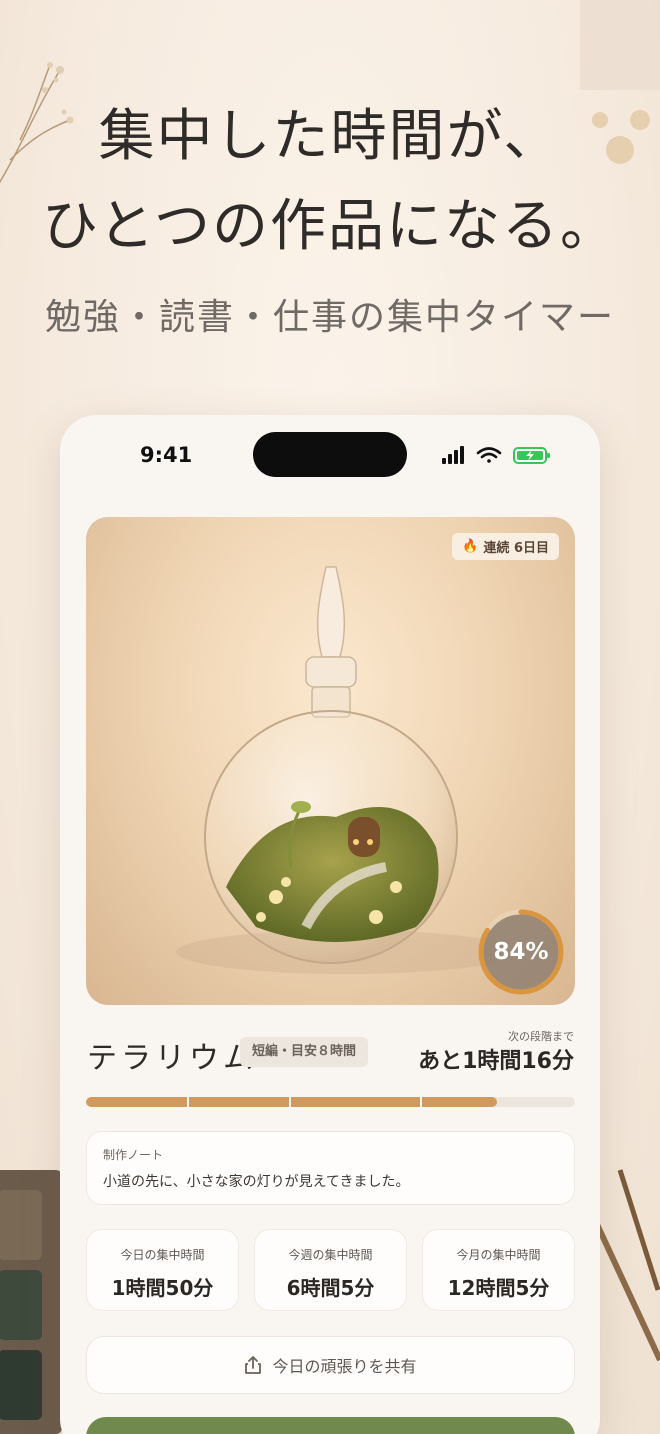 This screenshot has width=660, height=1434. I want to click on progress-percent: 84%, so click(521, 952).